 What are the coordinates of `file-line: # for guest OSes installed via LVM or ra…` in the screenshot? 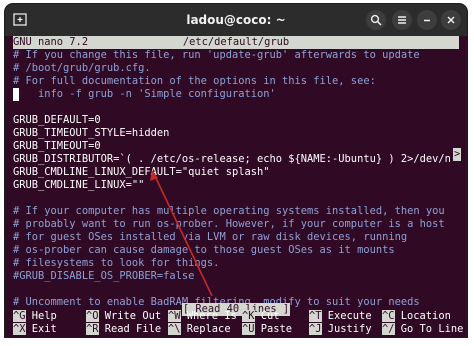 It's located at (210, 237).